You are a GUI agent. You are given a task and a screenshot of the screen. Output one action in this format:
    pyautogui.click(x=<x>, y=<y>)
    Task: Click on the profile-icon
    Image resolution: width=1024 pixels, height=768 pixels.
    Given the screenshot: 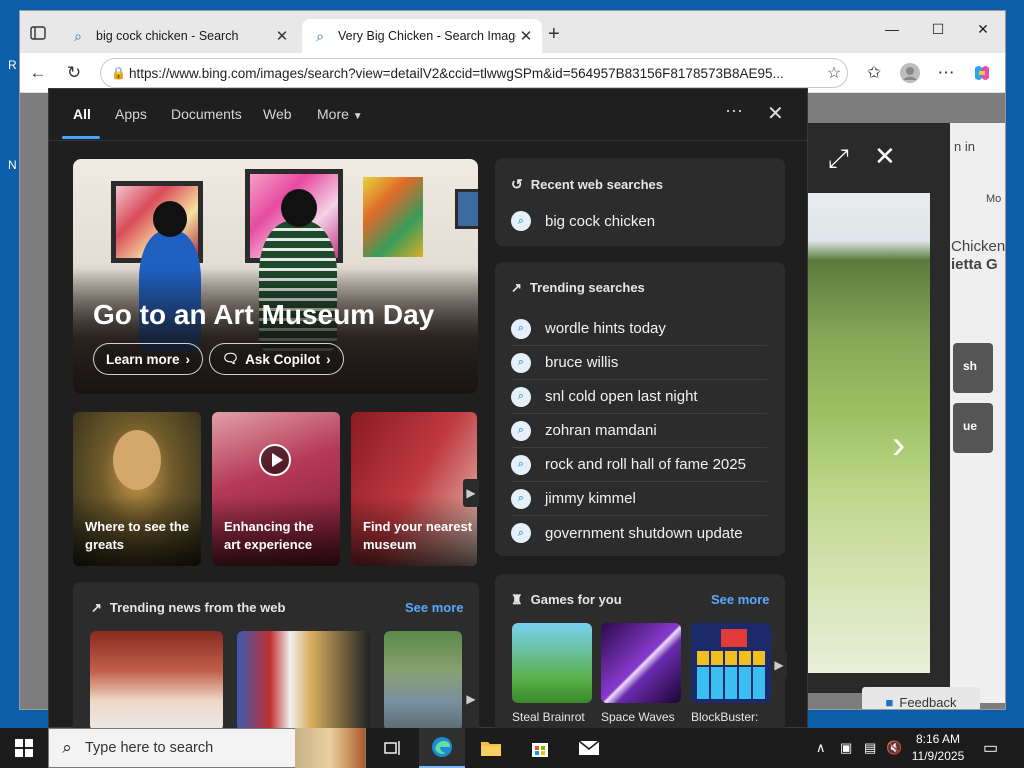 What is the action you would take?
    pyautogui.click(x=910, y=73)
    